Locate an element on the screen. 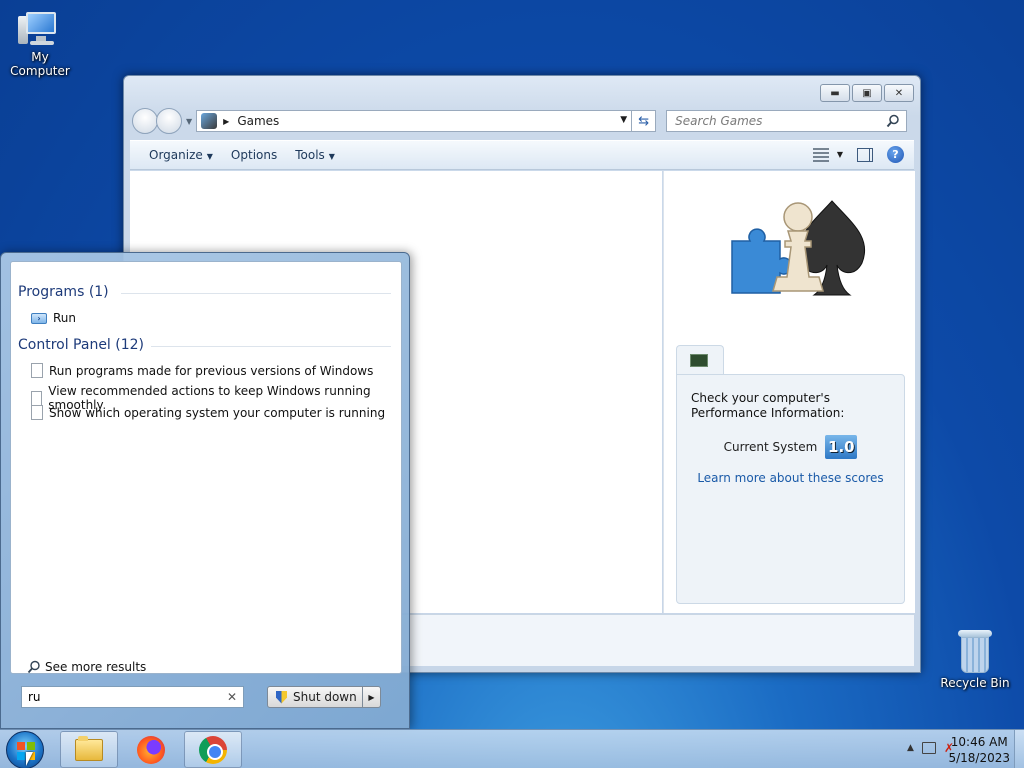  window-controls: ▬ ▣ ✕ is located at coordinates (867, 93).